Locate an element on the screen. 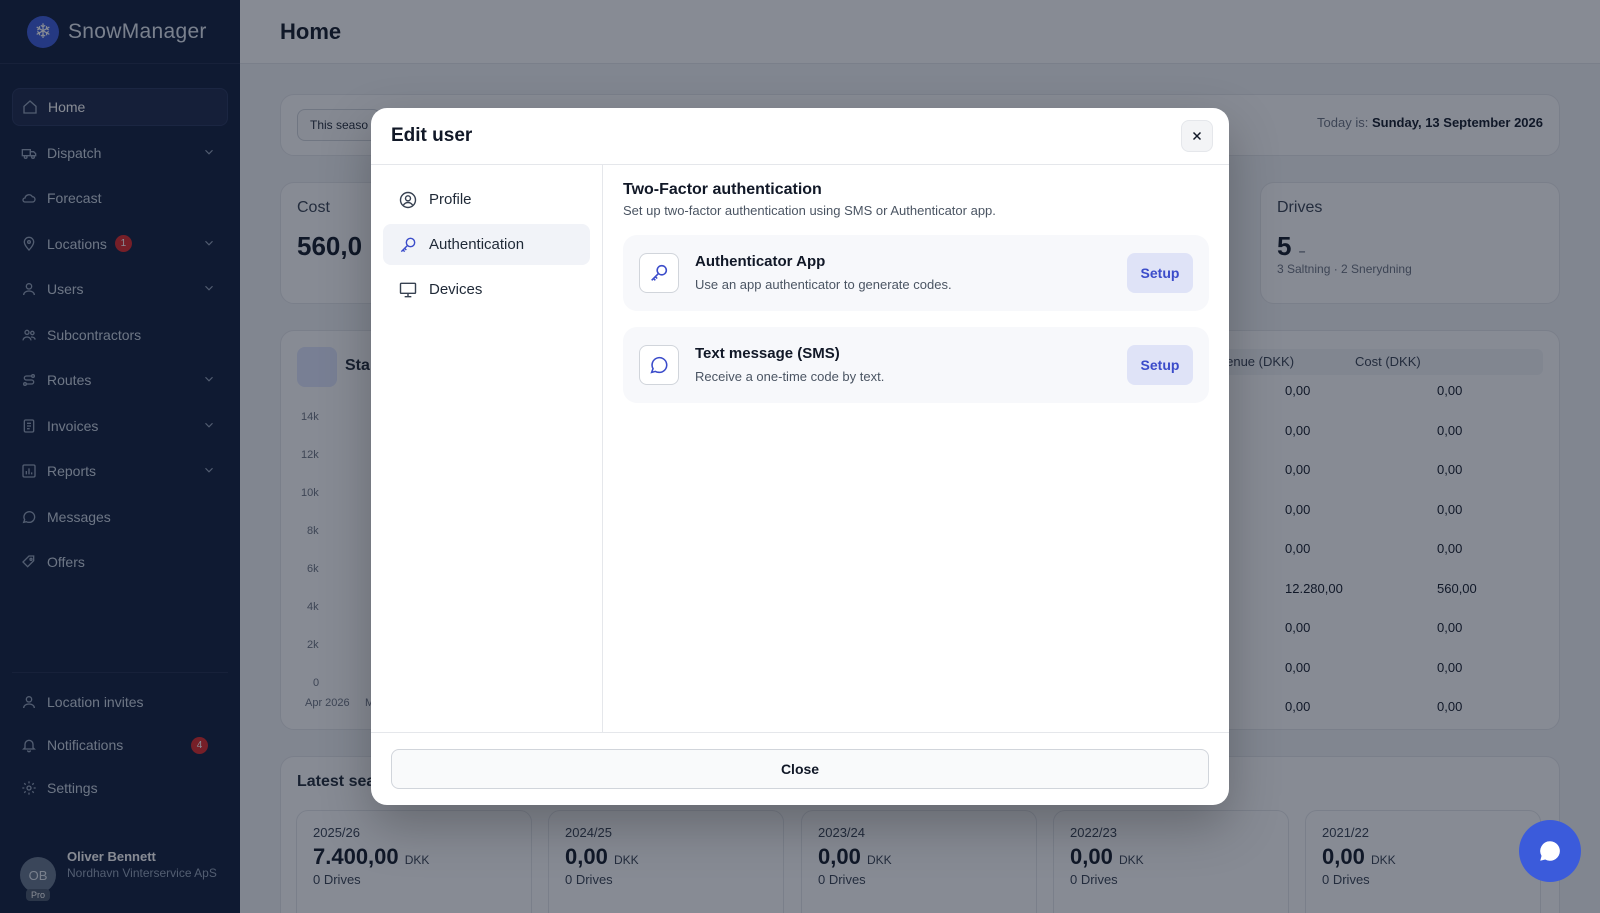 This screenshot has width=1600, height=913. close-icon is located at coordinates (1197, 136).